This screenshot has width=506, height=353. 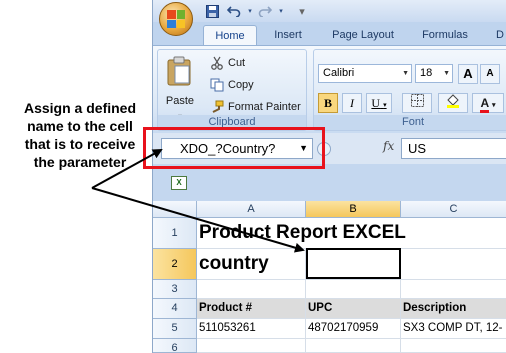 I want to click on column-header-b: B, so click(x=353, y=209).